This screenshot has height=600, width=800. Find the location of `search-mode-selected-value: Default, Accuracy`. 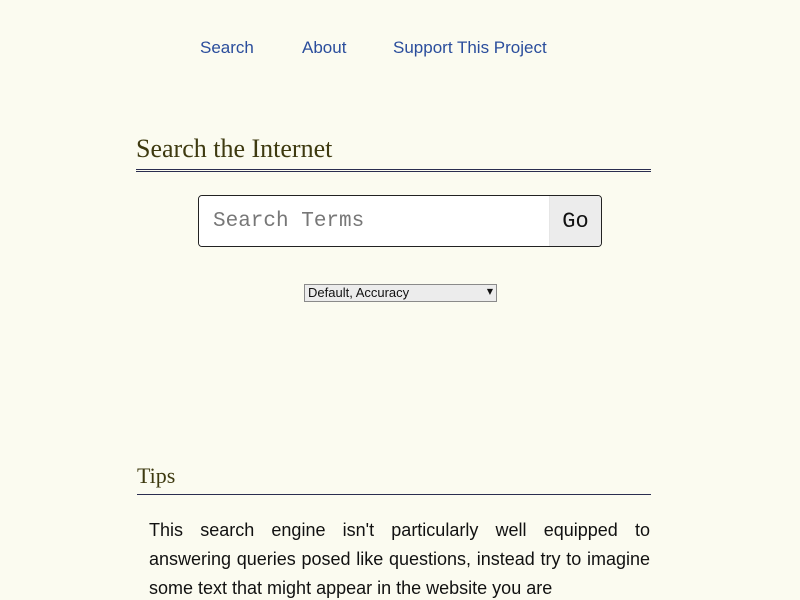

search-mode-selected-value: Default, Accuracy is located at coordinates (359, 292).